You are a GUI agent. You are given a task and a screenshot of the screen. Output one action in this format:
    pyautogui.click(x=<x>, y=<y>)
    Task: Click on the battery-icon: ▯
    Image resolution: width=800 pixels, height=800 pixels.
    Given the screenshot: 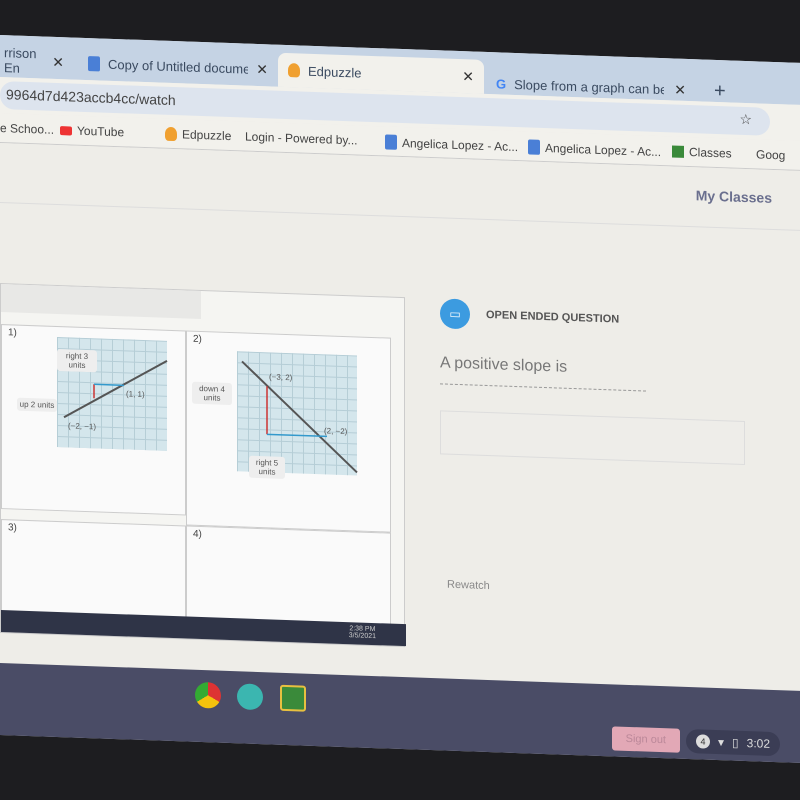 What is the action you would take?
    pyautogui.click(x=735, y=742)
    